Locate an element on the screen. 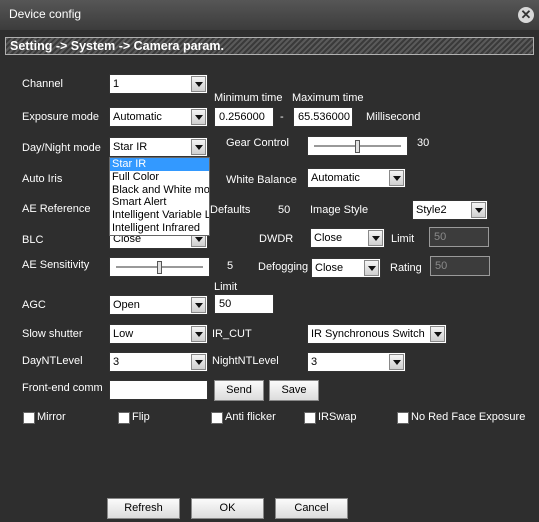 The height and width of the screenshot is (522, 539). dropdown-option: Intelligent Infrared is located at coordinates (159, 228).